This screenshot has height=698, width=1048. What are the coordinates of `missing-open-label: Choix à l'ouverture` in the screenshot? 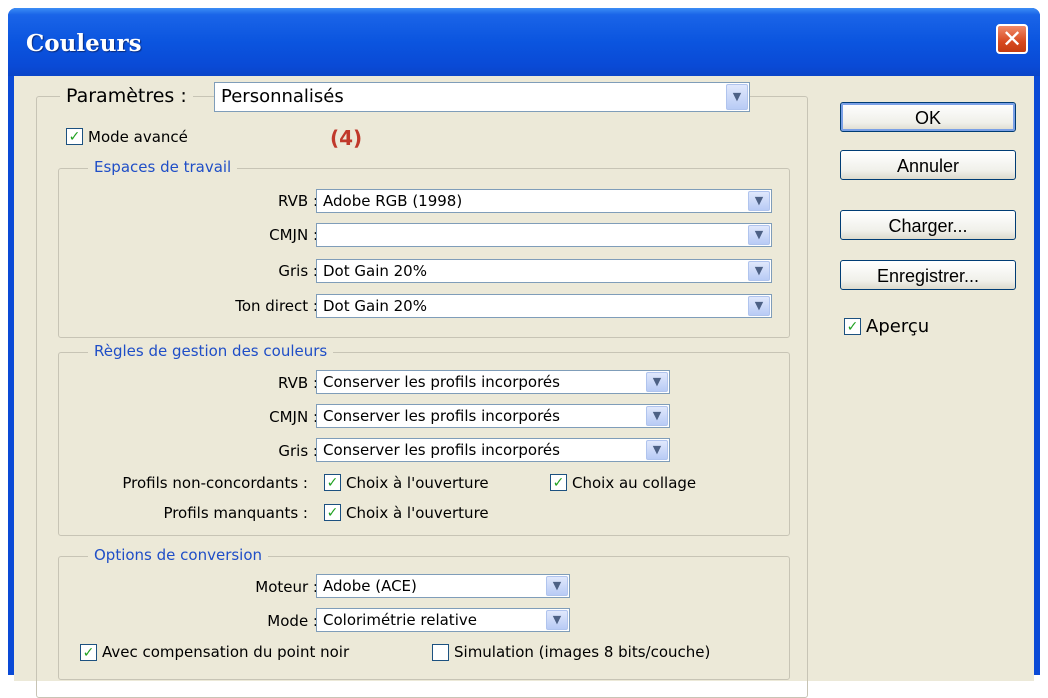 It's located at (417, 513).